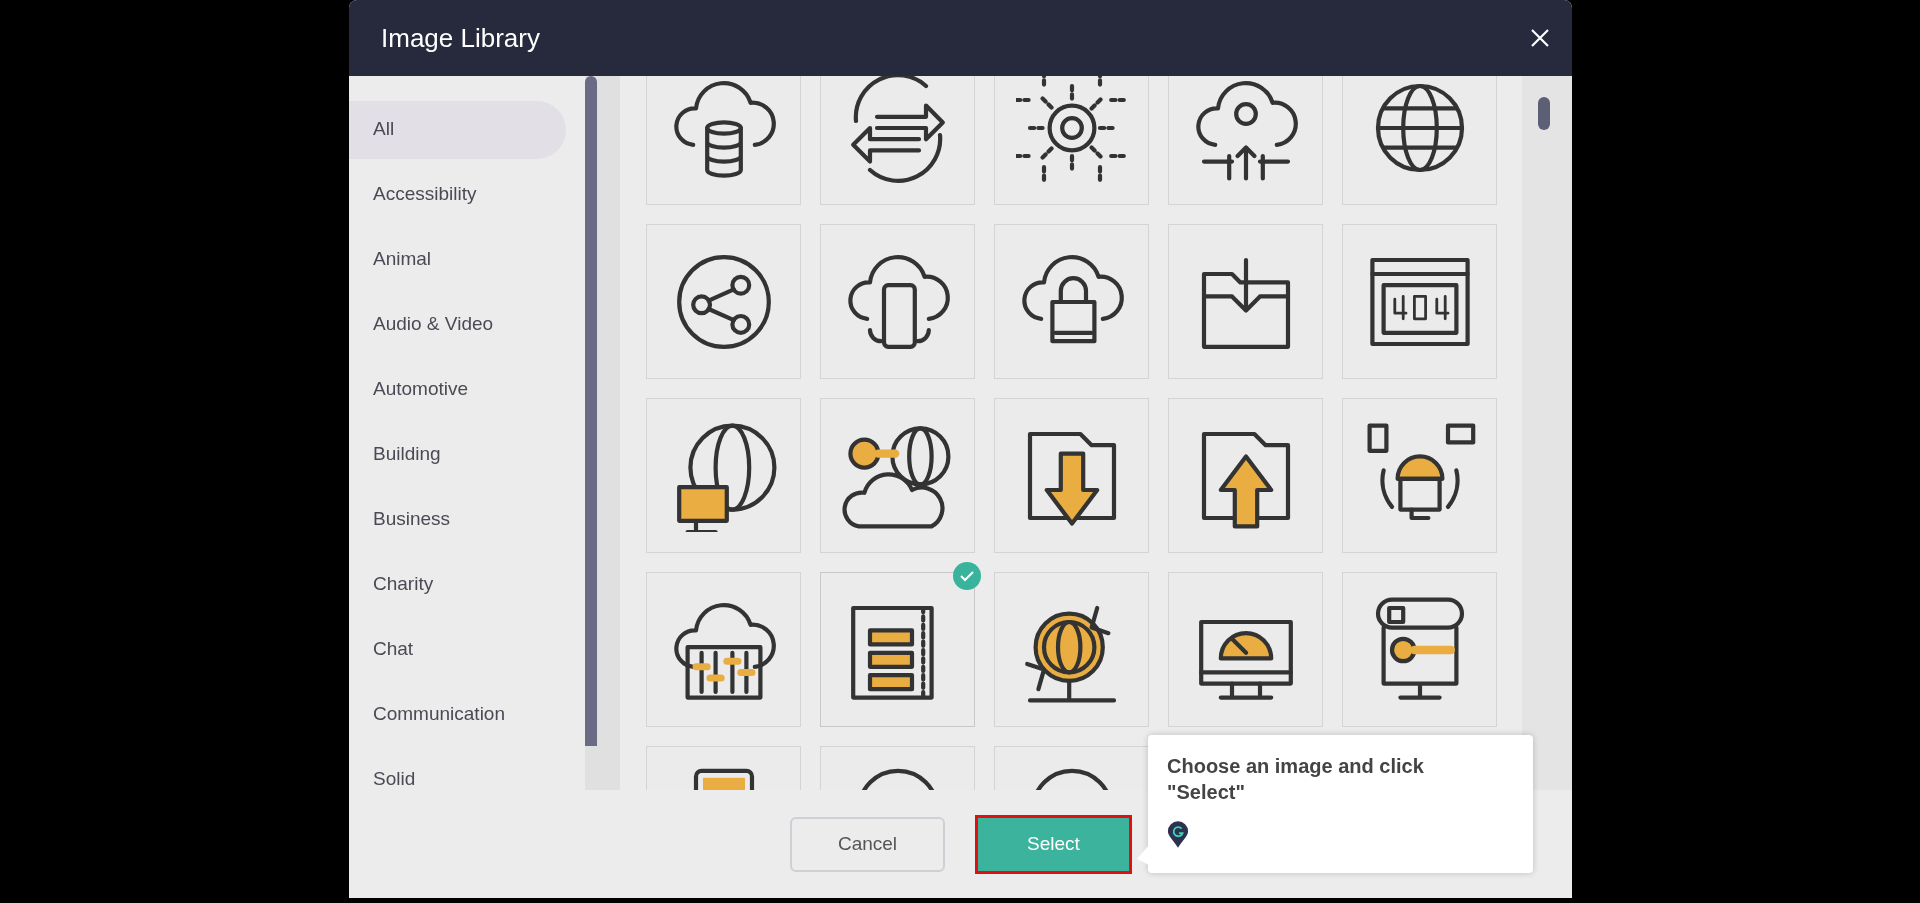 This screenshot has height=903, width=1920. What do you see at coordinates (457, 389) in the screenshot?
I see `category-item: Automotive` at bounding box center [457, 389].